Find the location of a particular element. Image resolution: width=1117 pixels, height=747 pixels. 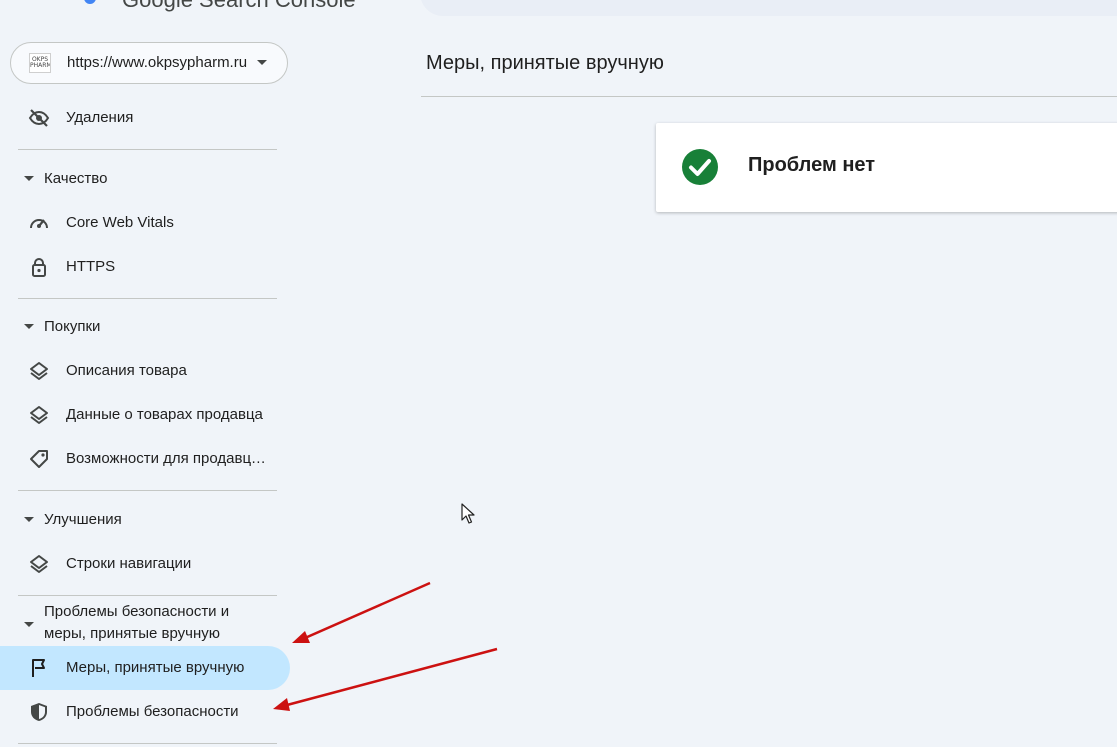

sidebar-item-core-web-vitals: Core Web Vitals is located at coordinates (145, 223).